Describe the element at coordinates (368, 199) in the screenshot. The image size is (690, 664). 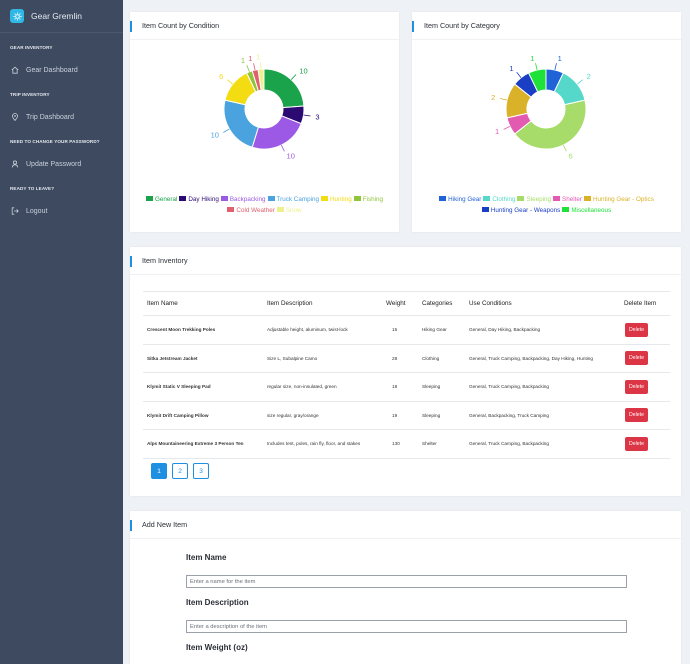
I see `condition-legend-item: Fishing` at that location.